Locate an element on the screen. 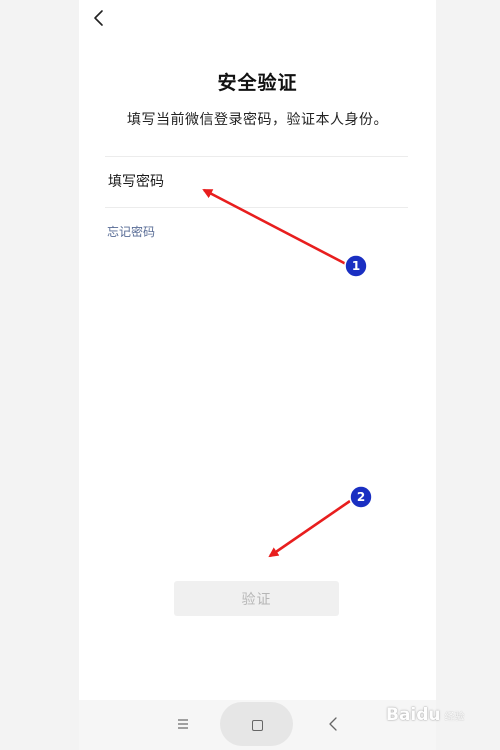 This screenshot has height=750, width=500. annotation-badge-2-label: 2 is located at coordinates (361, 497).